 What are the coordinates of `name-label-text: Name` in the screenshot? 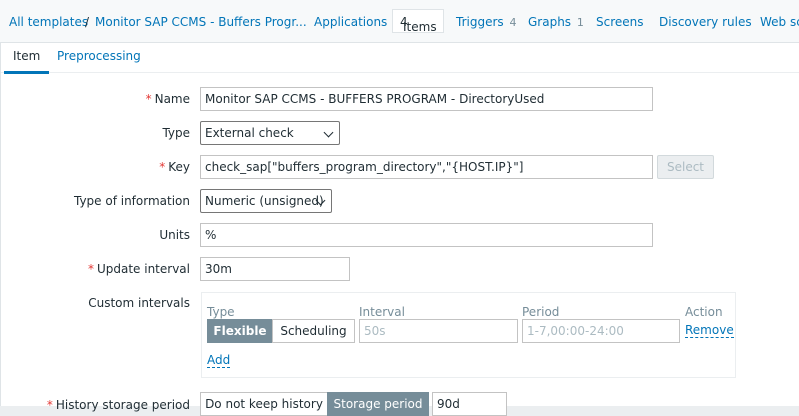 It's located at (172, 99).